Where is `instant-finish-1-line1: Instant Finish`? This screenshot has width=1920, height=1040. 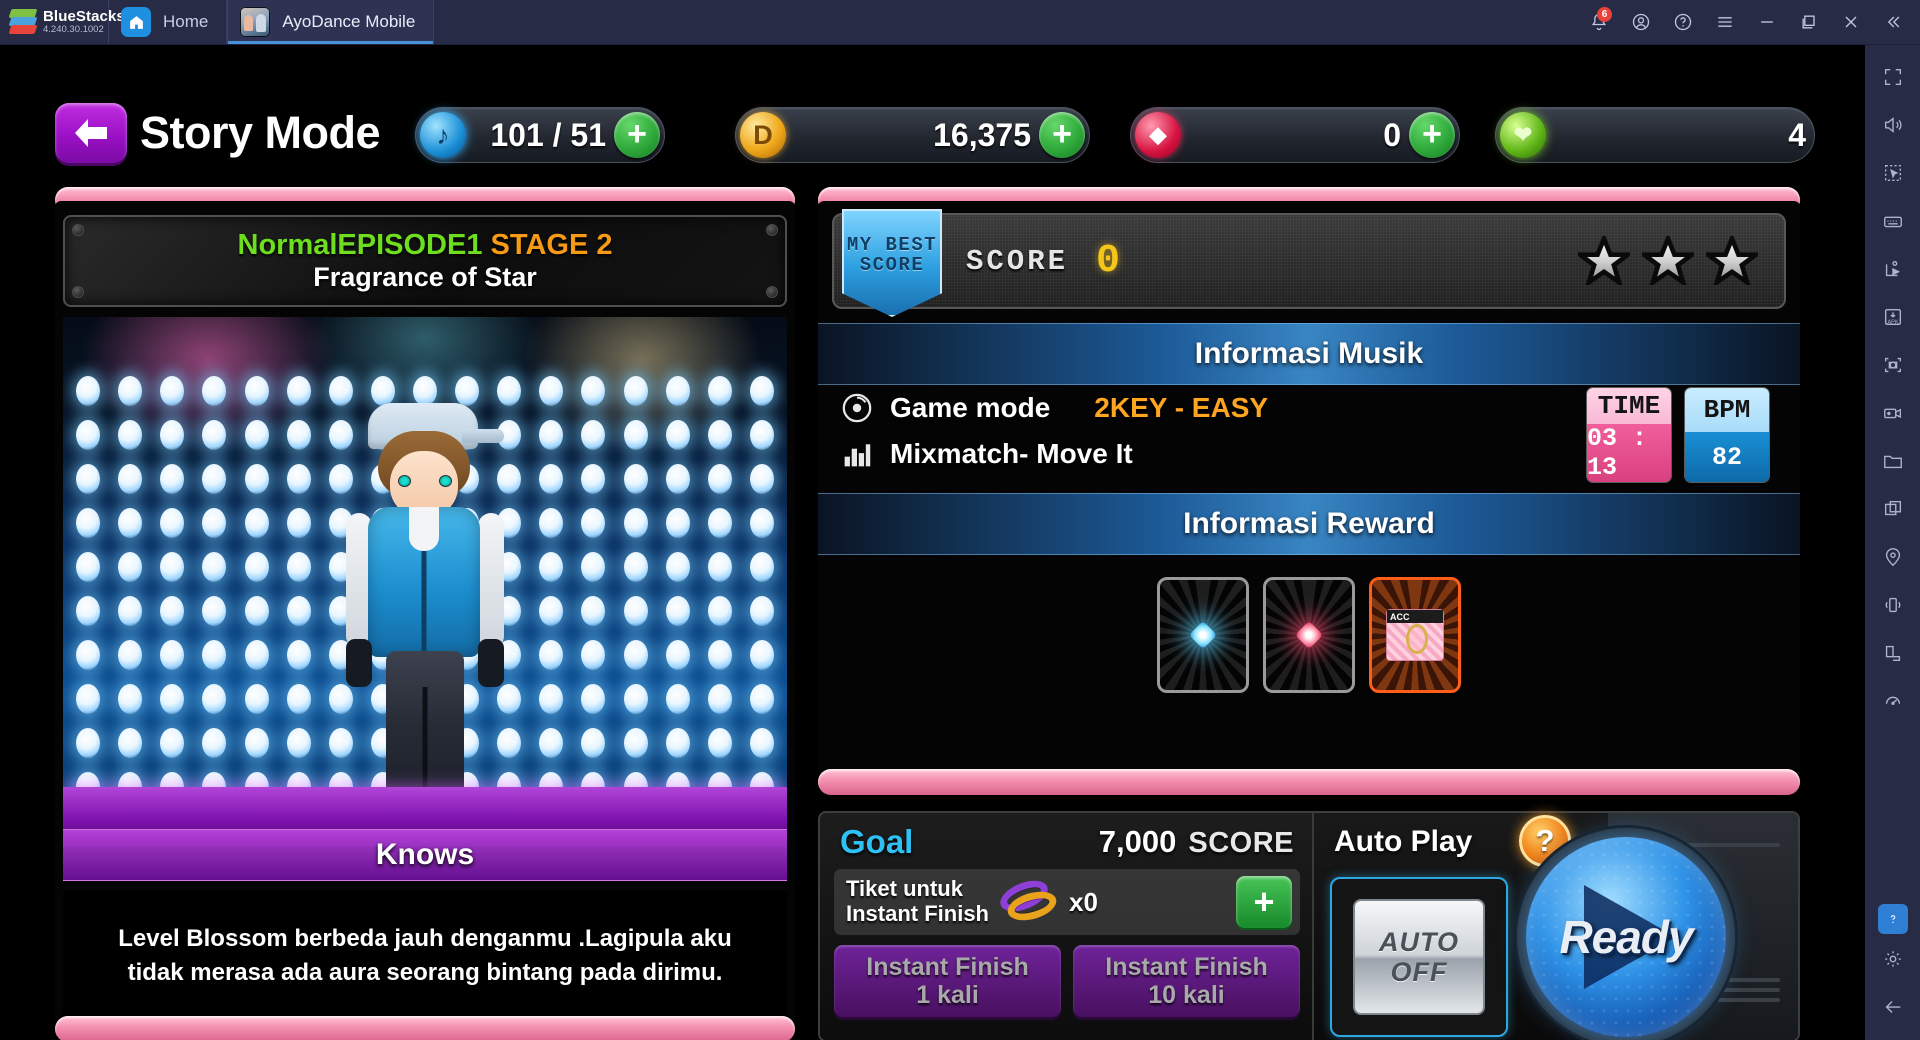
instant-finish-1-line1: Instant Finish is located at coordinates (947, 967).